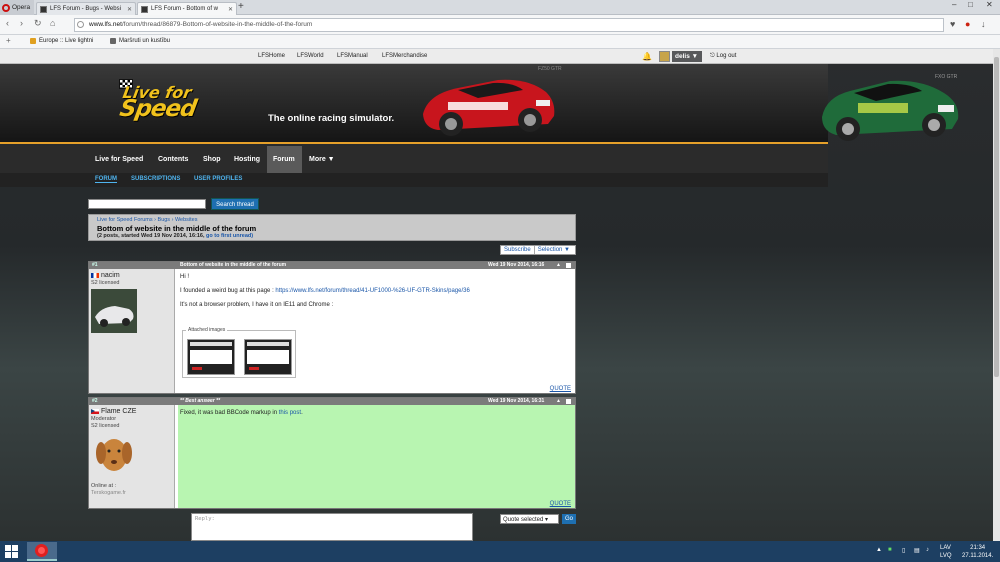 Image resolution: width=1000 pixels, height=562 pixels. I want to click on network-icon: ▤, so click(917, 550).